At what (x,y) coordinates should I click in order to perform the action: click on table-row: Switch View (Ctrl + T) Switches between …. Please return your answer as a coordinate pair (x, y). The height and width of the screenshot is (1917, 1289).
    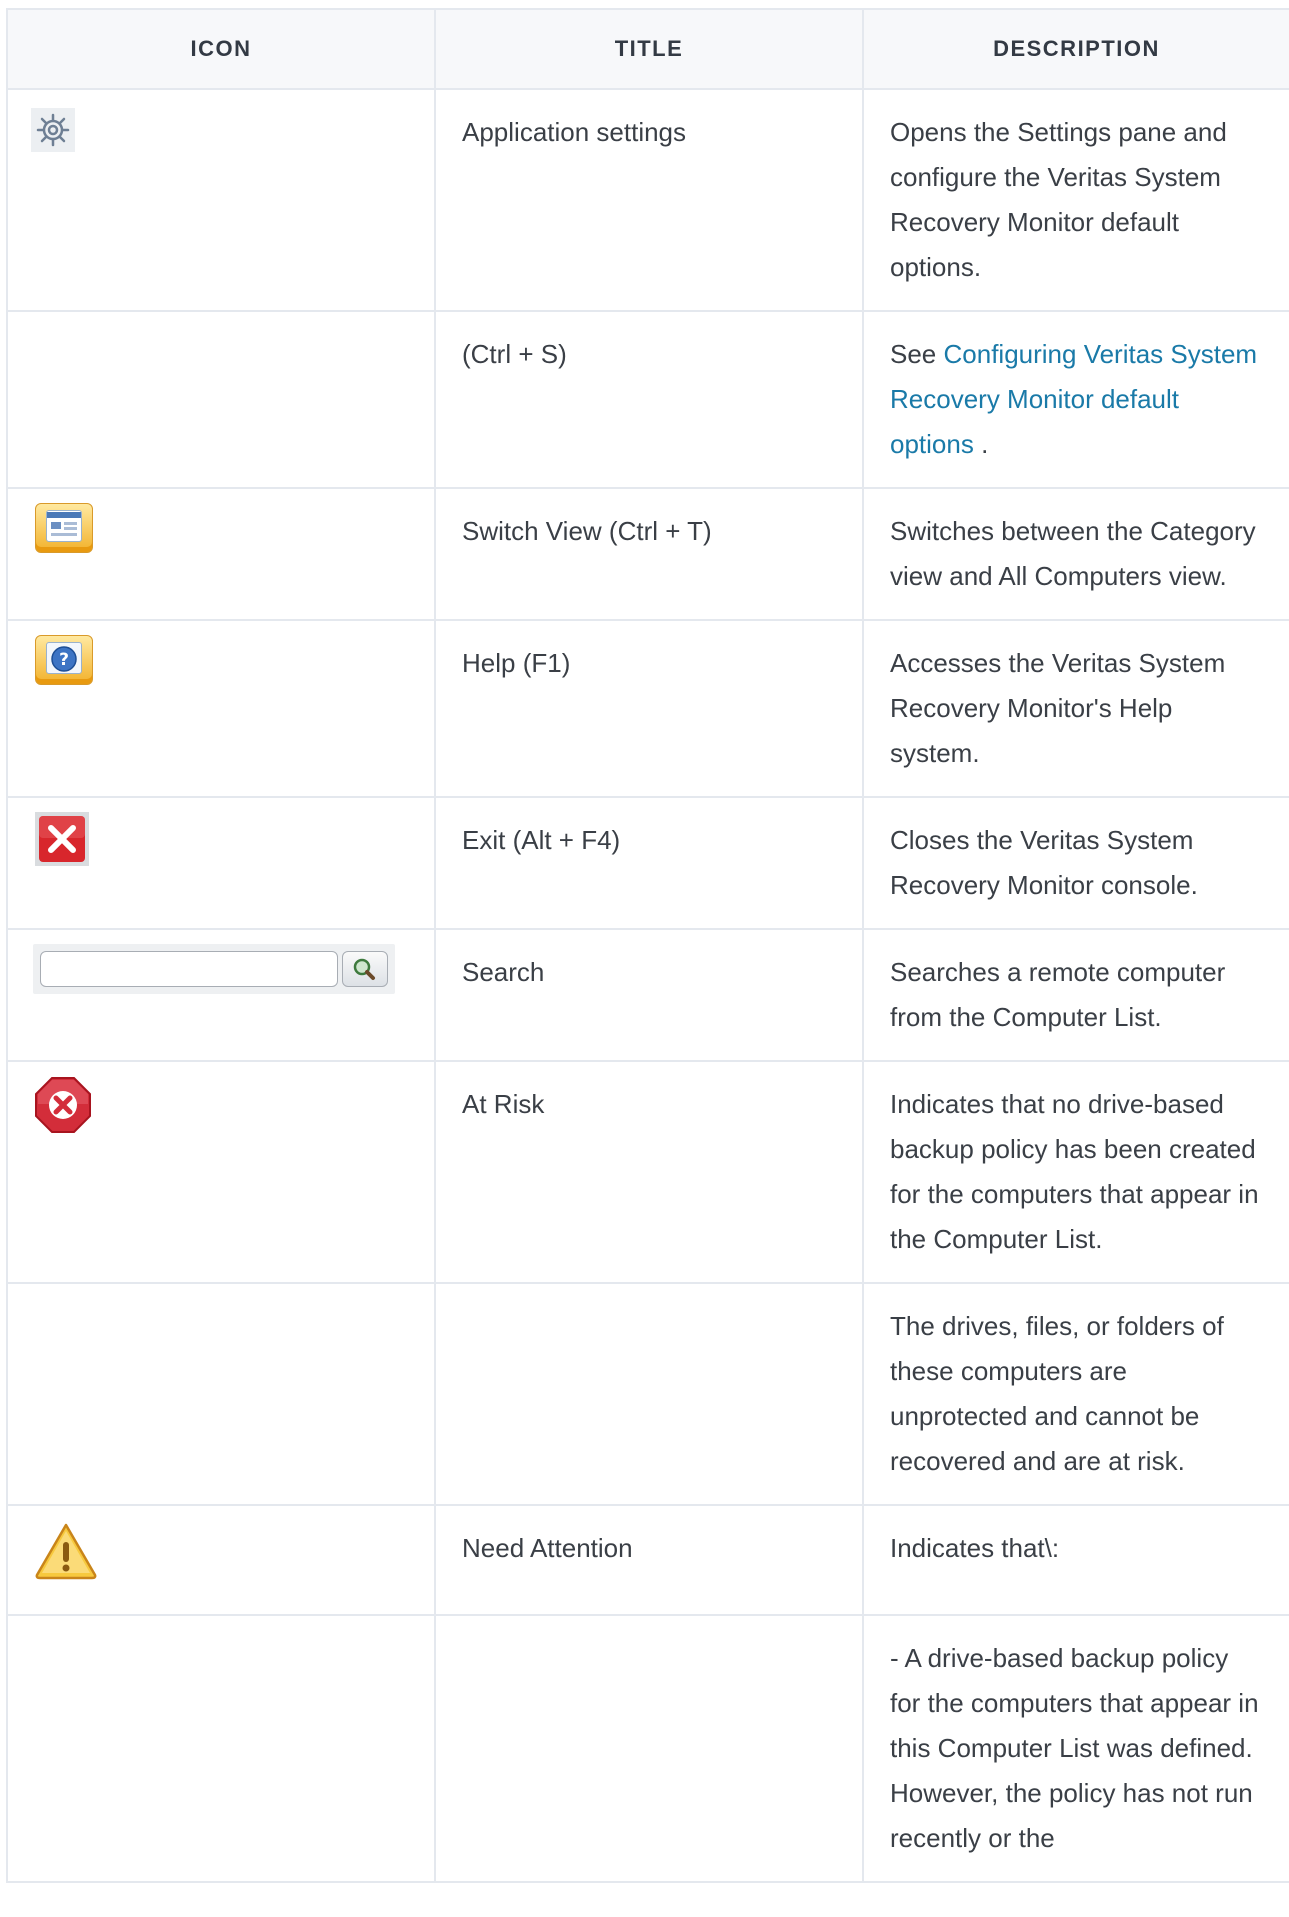
    Looking at the image, I should click on (647, 554).